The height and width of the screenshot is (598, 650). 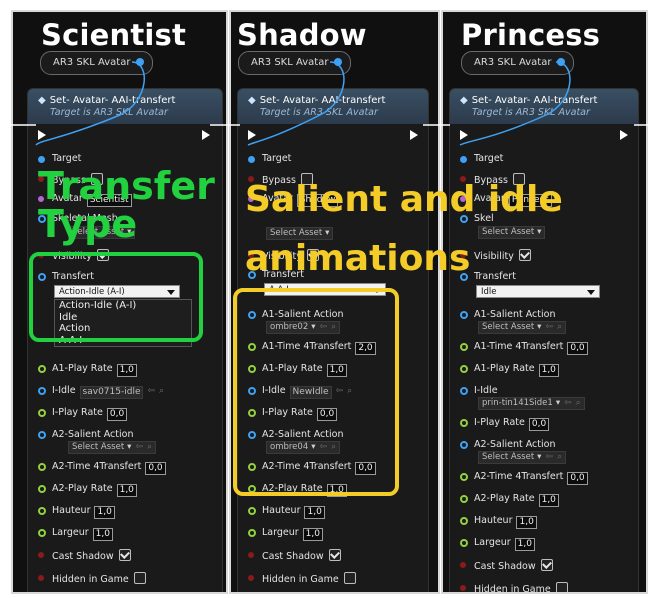 I want to click on transfert-select: Idle, so click(x=538, y=291).